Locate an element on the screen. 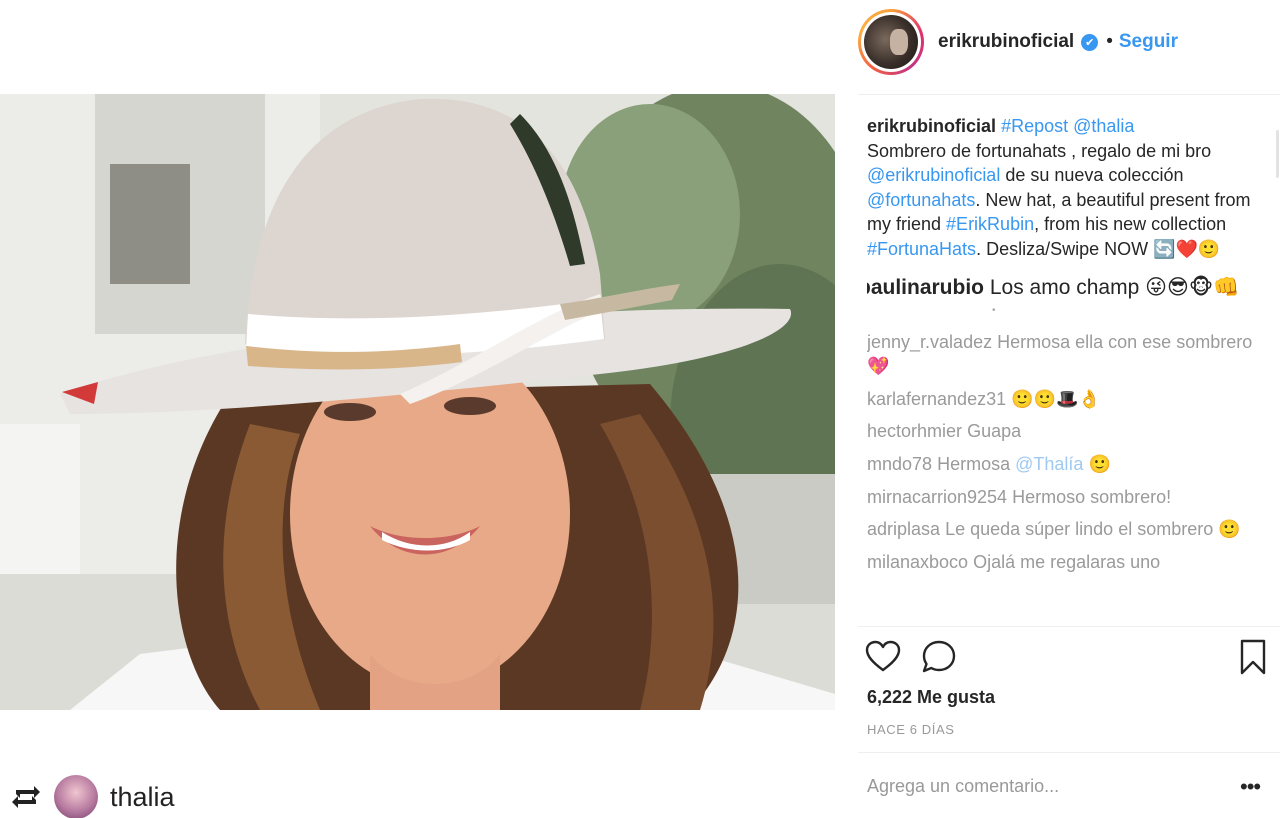 This screenshot has height=818, width=1280. actions-divider is located at coordinates (1069, 626).